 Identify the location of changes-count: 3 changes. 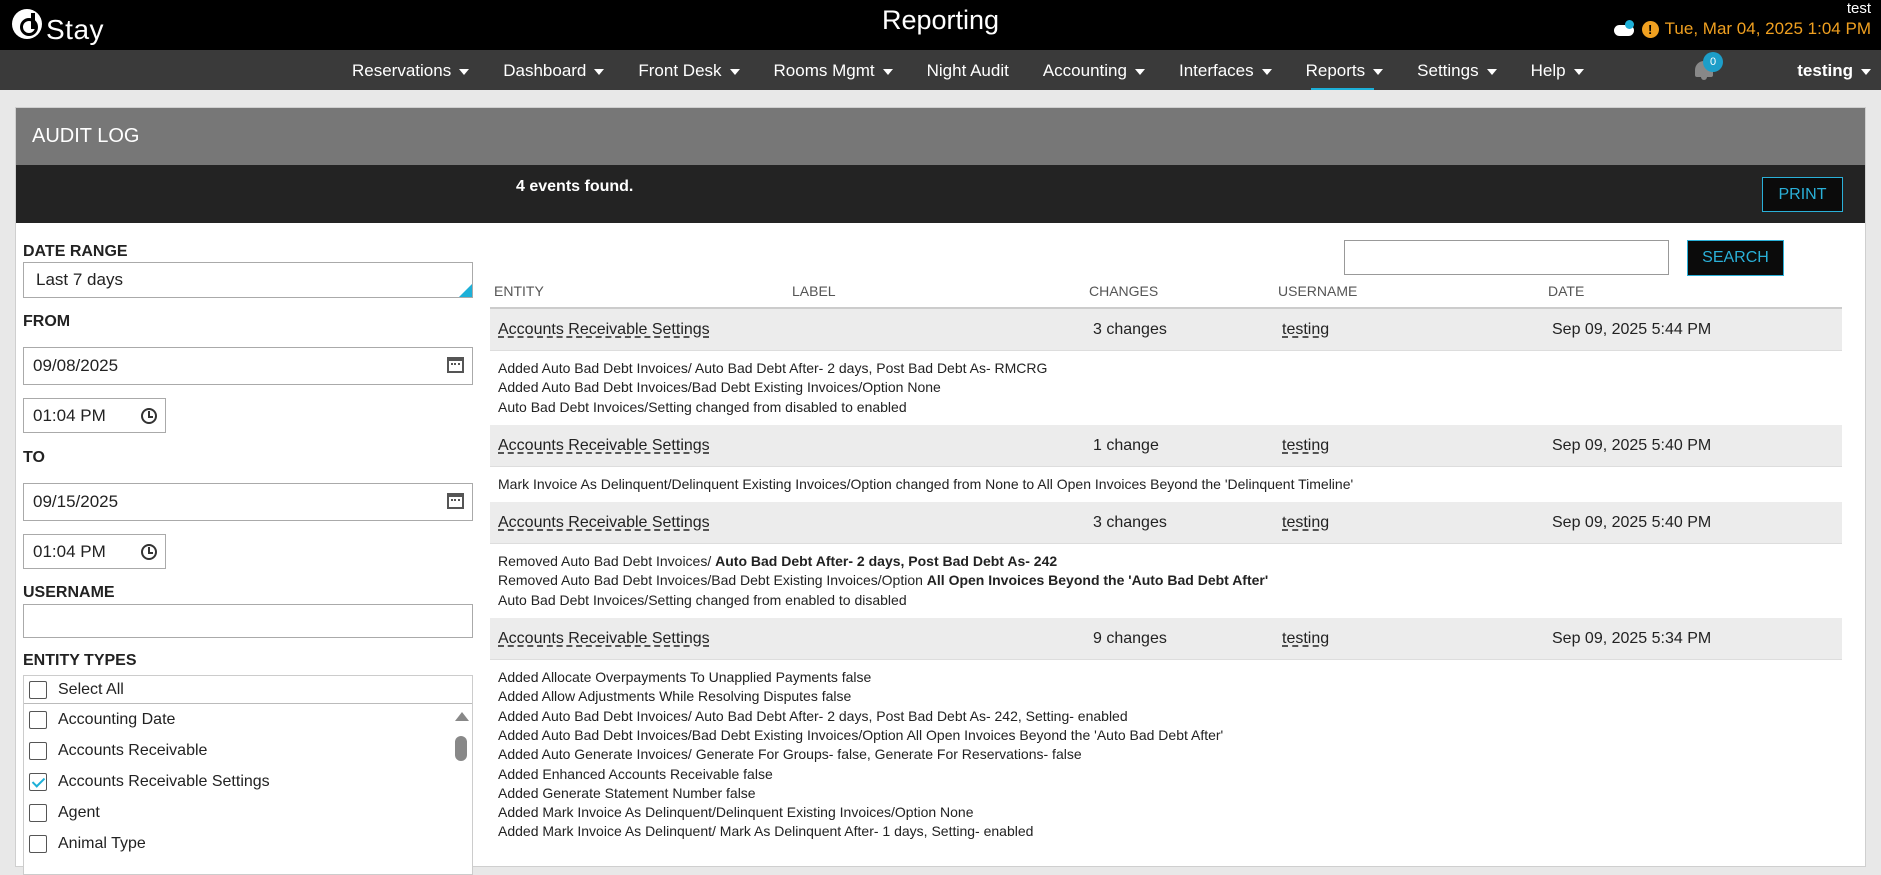
(1130, 523).